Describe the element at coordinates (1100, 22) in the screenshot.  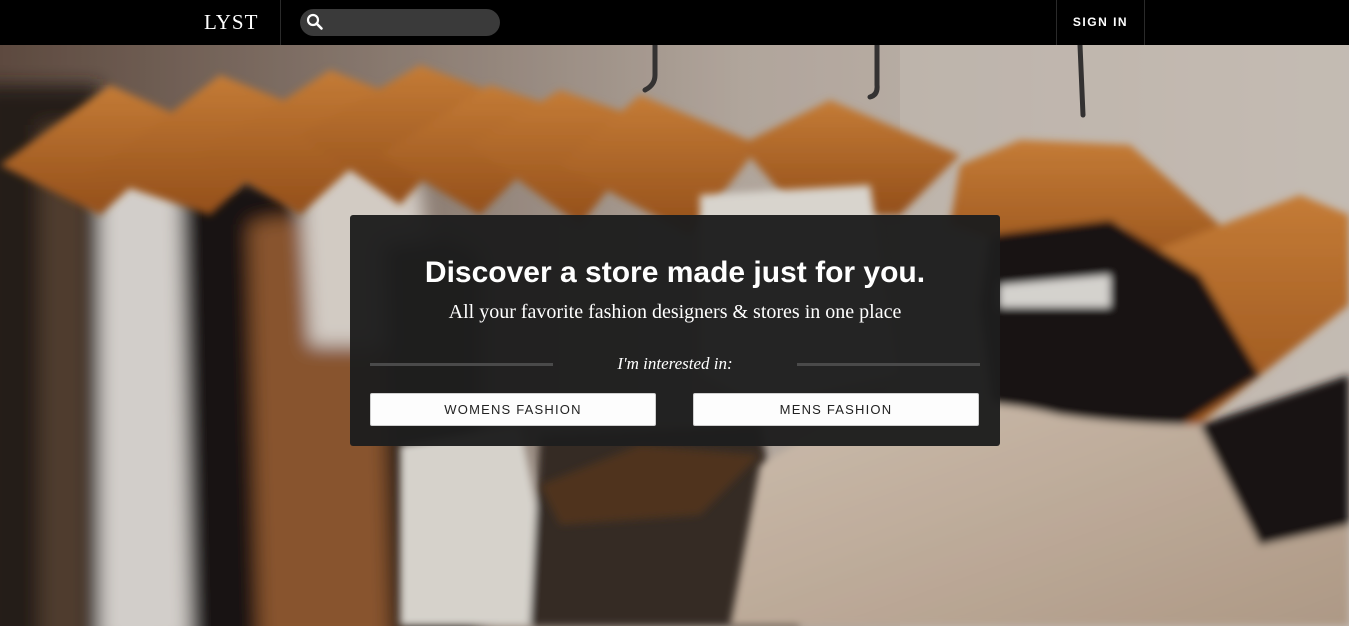
I see `sign-in-link: SIGN IN` at that location.